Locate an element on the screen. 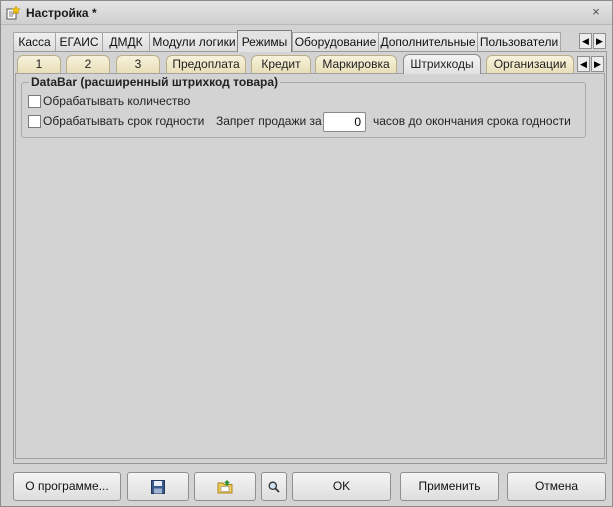  folder-icon is located at coordinates (225, 486).